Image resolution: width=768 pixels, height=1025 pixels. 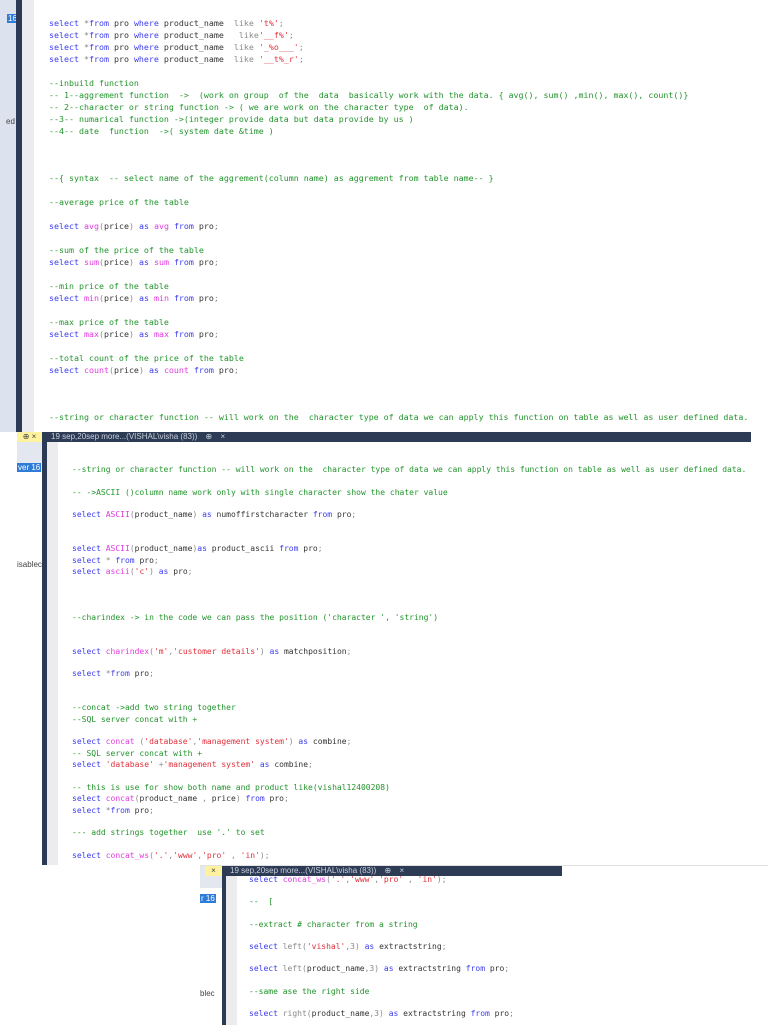 What do you see at coordinates (134, 298) in the screenshot?
I see `code-line: select min(price) as min from pro;` at bounding box center [134, 298].